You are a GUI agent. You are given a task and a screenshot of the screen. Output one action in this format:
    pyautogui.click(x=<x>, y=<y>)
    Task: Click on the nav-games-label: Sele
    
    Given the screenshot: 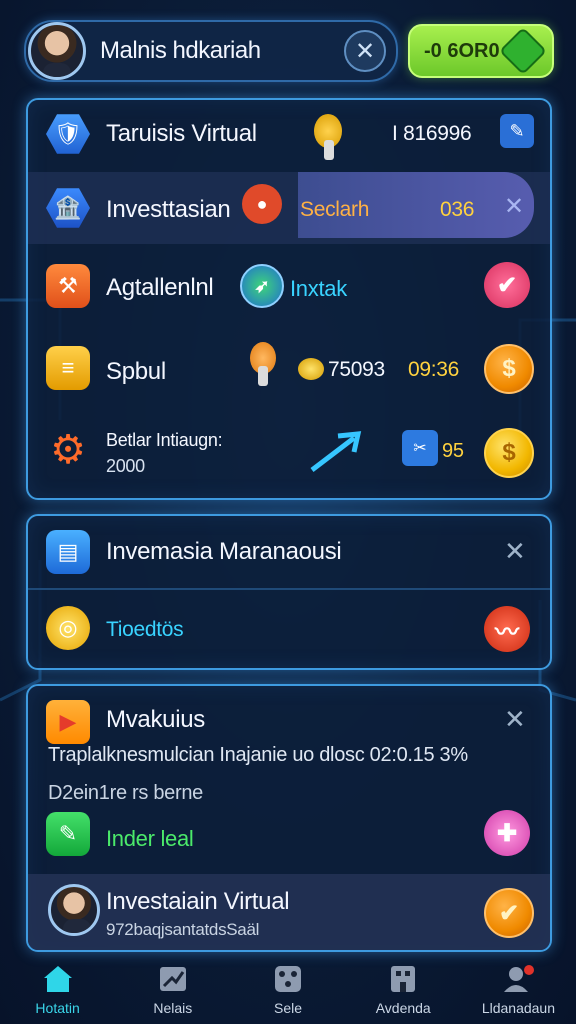 What is the action you would take?
    pyautogui.click(x=288, y=1008)
    